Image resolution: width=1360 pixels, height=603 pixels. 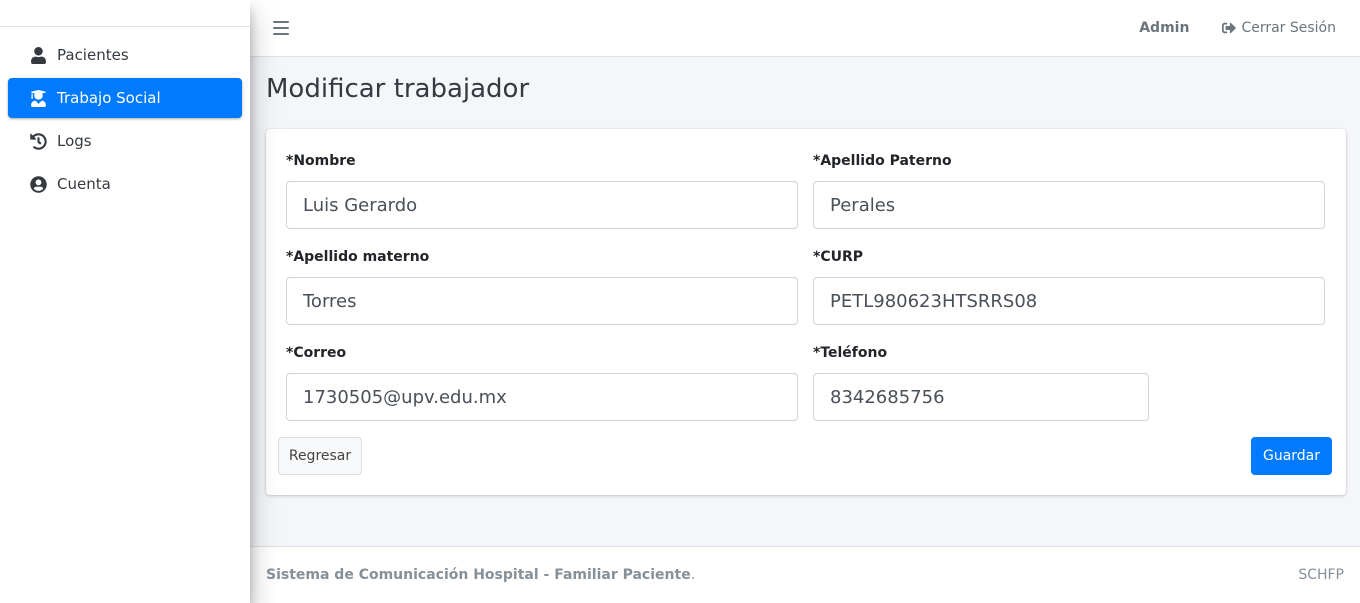 What do you see at coordinates (125, 141) in the screenshot?
I see `sidebar-item-logs: Logs` at bounding box center [125, 141].